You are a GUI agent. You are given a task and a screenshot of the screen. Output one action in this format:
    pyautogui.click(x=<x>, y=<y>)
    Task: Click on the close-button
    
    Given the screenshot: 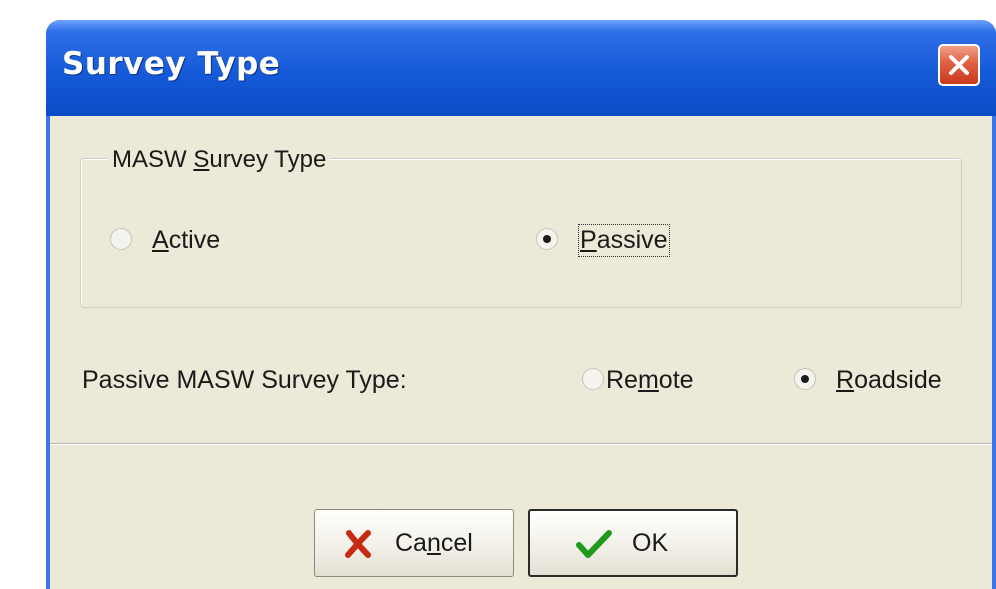 What is the action you would take?
    pyautogui.click(x=959, y=65)
    